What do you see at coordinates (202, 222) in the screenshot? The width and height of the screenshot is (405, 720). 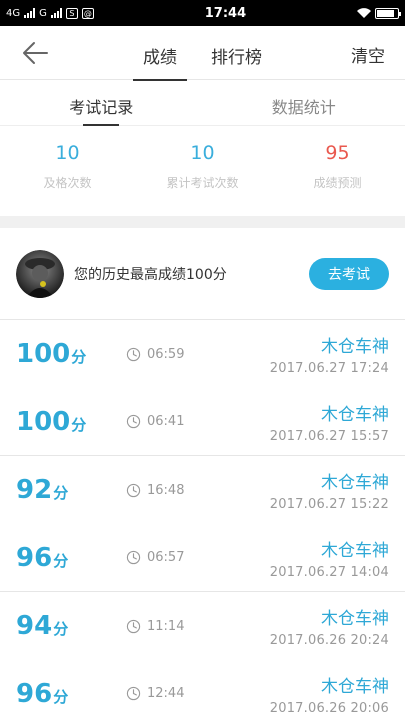 I see `section-divider` at bounding box center [202, 222].